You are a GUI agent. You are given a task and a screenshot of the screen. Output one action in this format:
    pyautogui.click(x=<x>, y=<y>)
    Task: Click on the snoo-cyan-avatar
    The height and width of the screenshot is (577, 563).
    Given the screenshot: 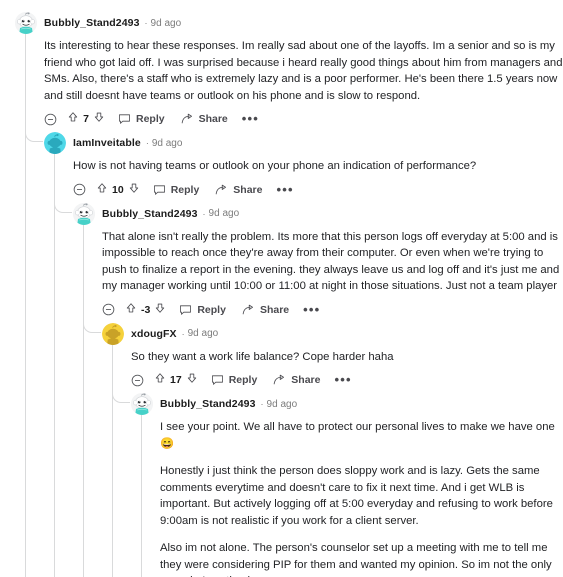 What is the action you would take?
    pyautogui.click(x=55, y=143)
    